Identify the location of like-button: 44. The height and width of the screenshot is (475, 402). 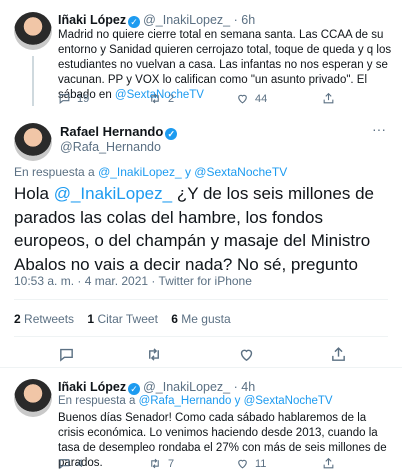
(251, 98).